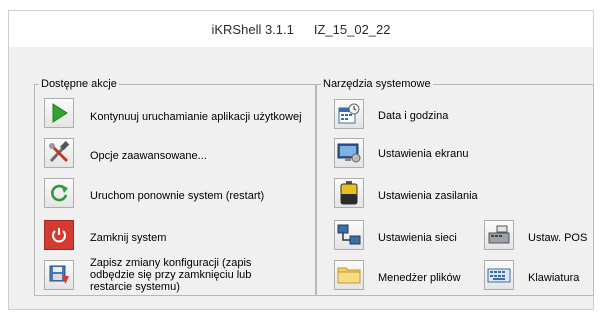 This screenshot has width=600, height=316. I want to click on build-label: IZ_15_02_22, so click(352, 29).